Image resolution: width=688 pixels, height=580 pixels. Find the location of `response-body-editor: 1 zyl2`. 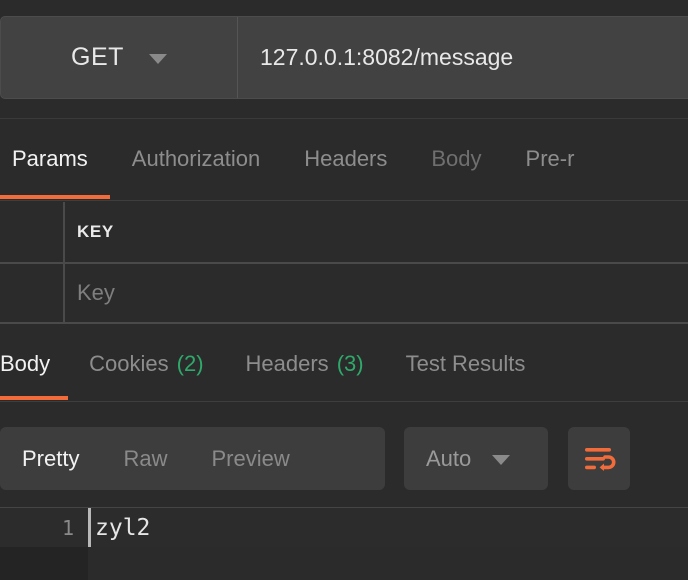

response-body-editor: 1 zyl2 is located at coordinates (344, 543).